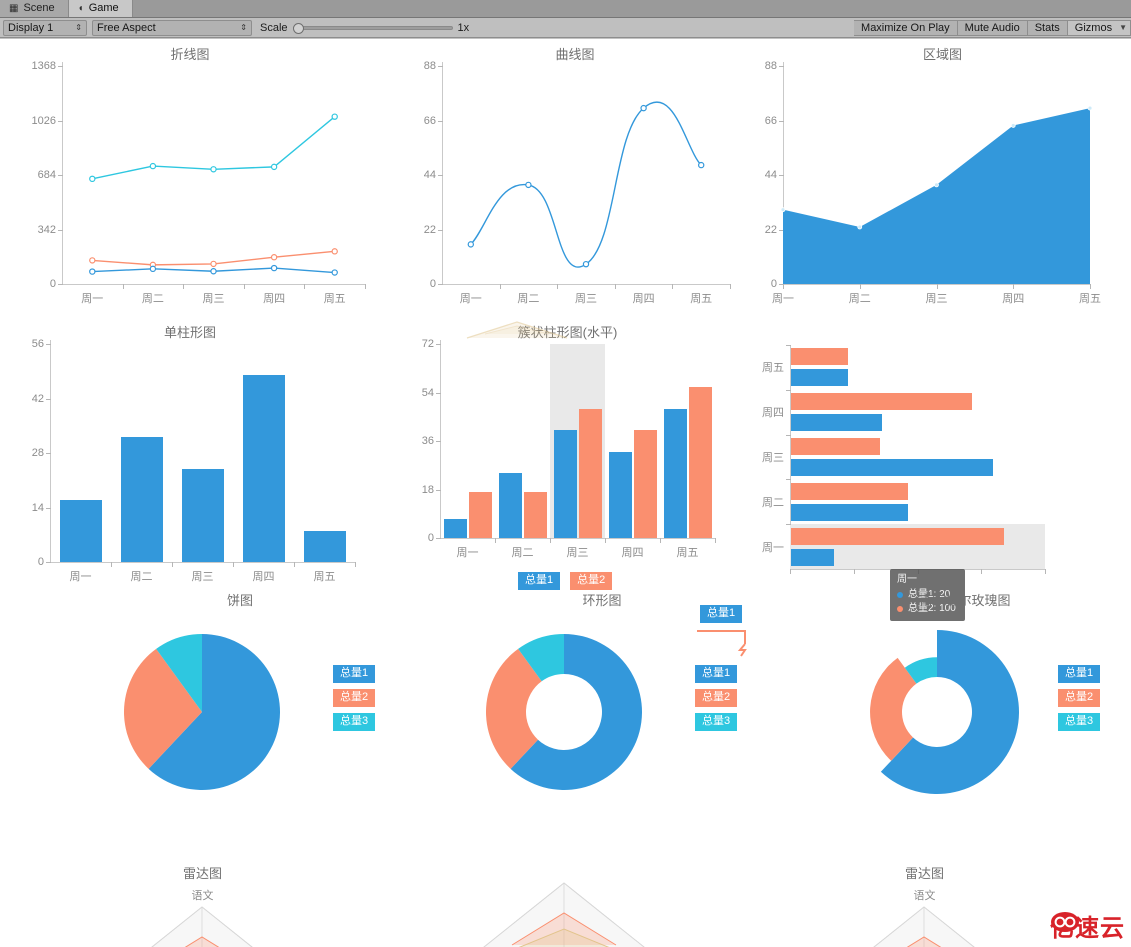  What do you see at coordinates (1047, 27) in the screenshot?
I see `stats-button: Stats` at bounding box center [1047, 27].